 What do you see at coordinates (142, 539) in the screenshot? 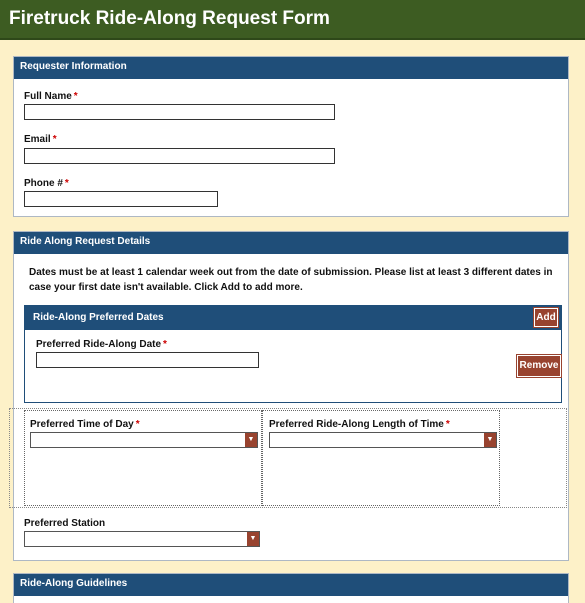
I see `station-select: ▼` at bounding box center [142, 539].